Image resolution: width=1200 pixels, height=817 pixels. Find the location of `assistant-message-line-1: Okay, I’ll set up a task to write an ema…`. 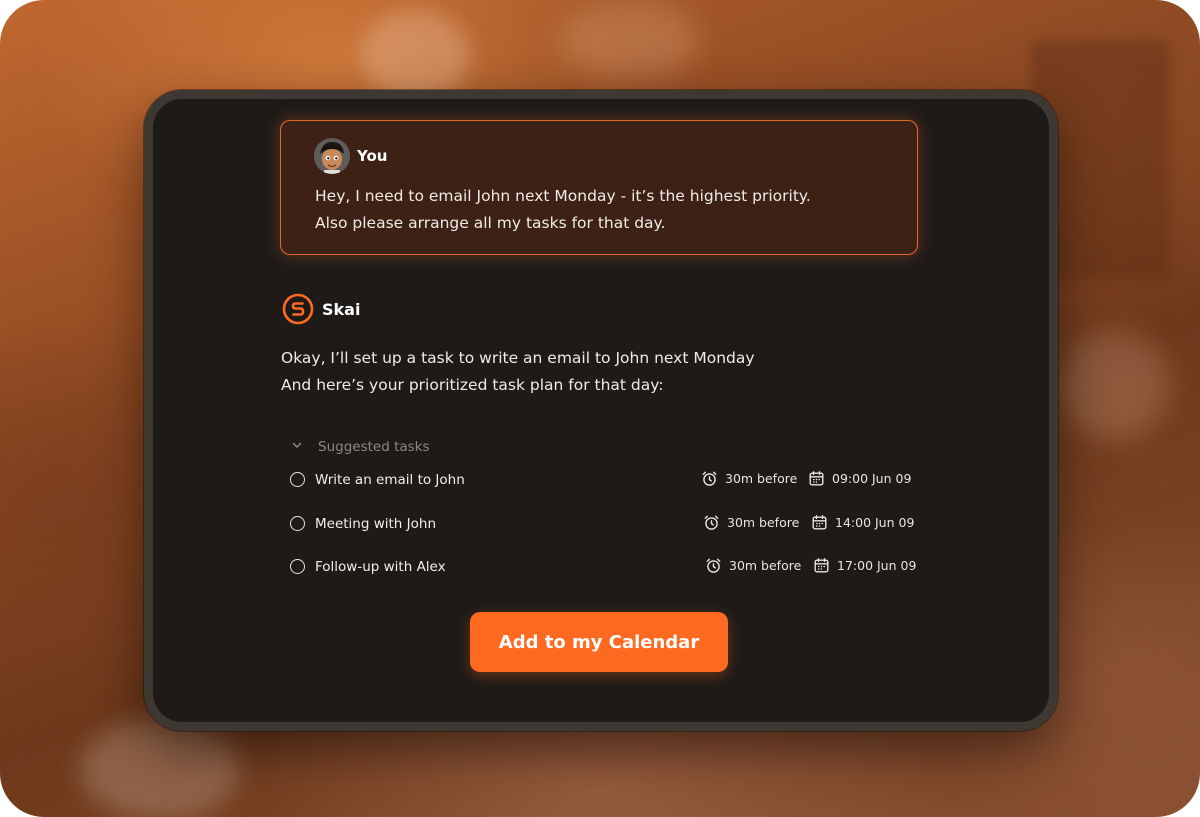

assistant-message-line-1: Okay, I’ll set up a task to write an ema… is located at coordinates (518, 358).